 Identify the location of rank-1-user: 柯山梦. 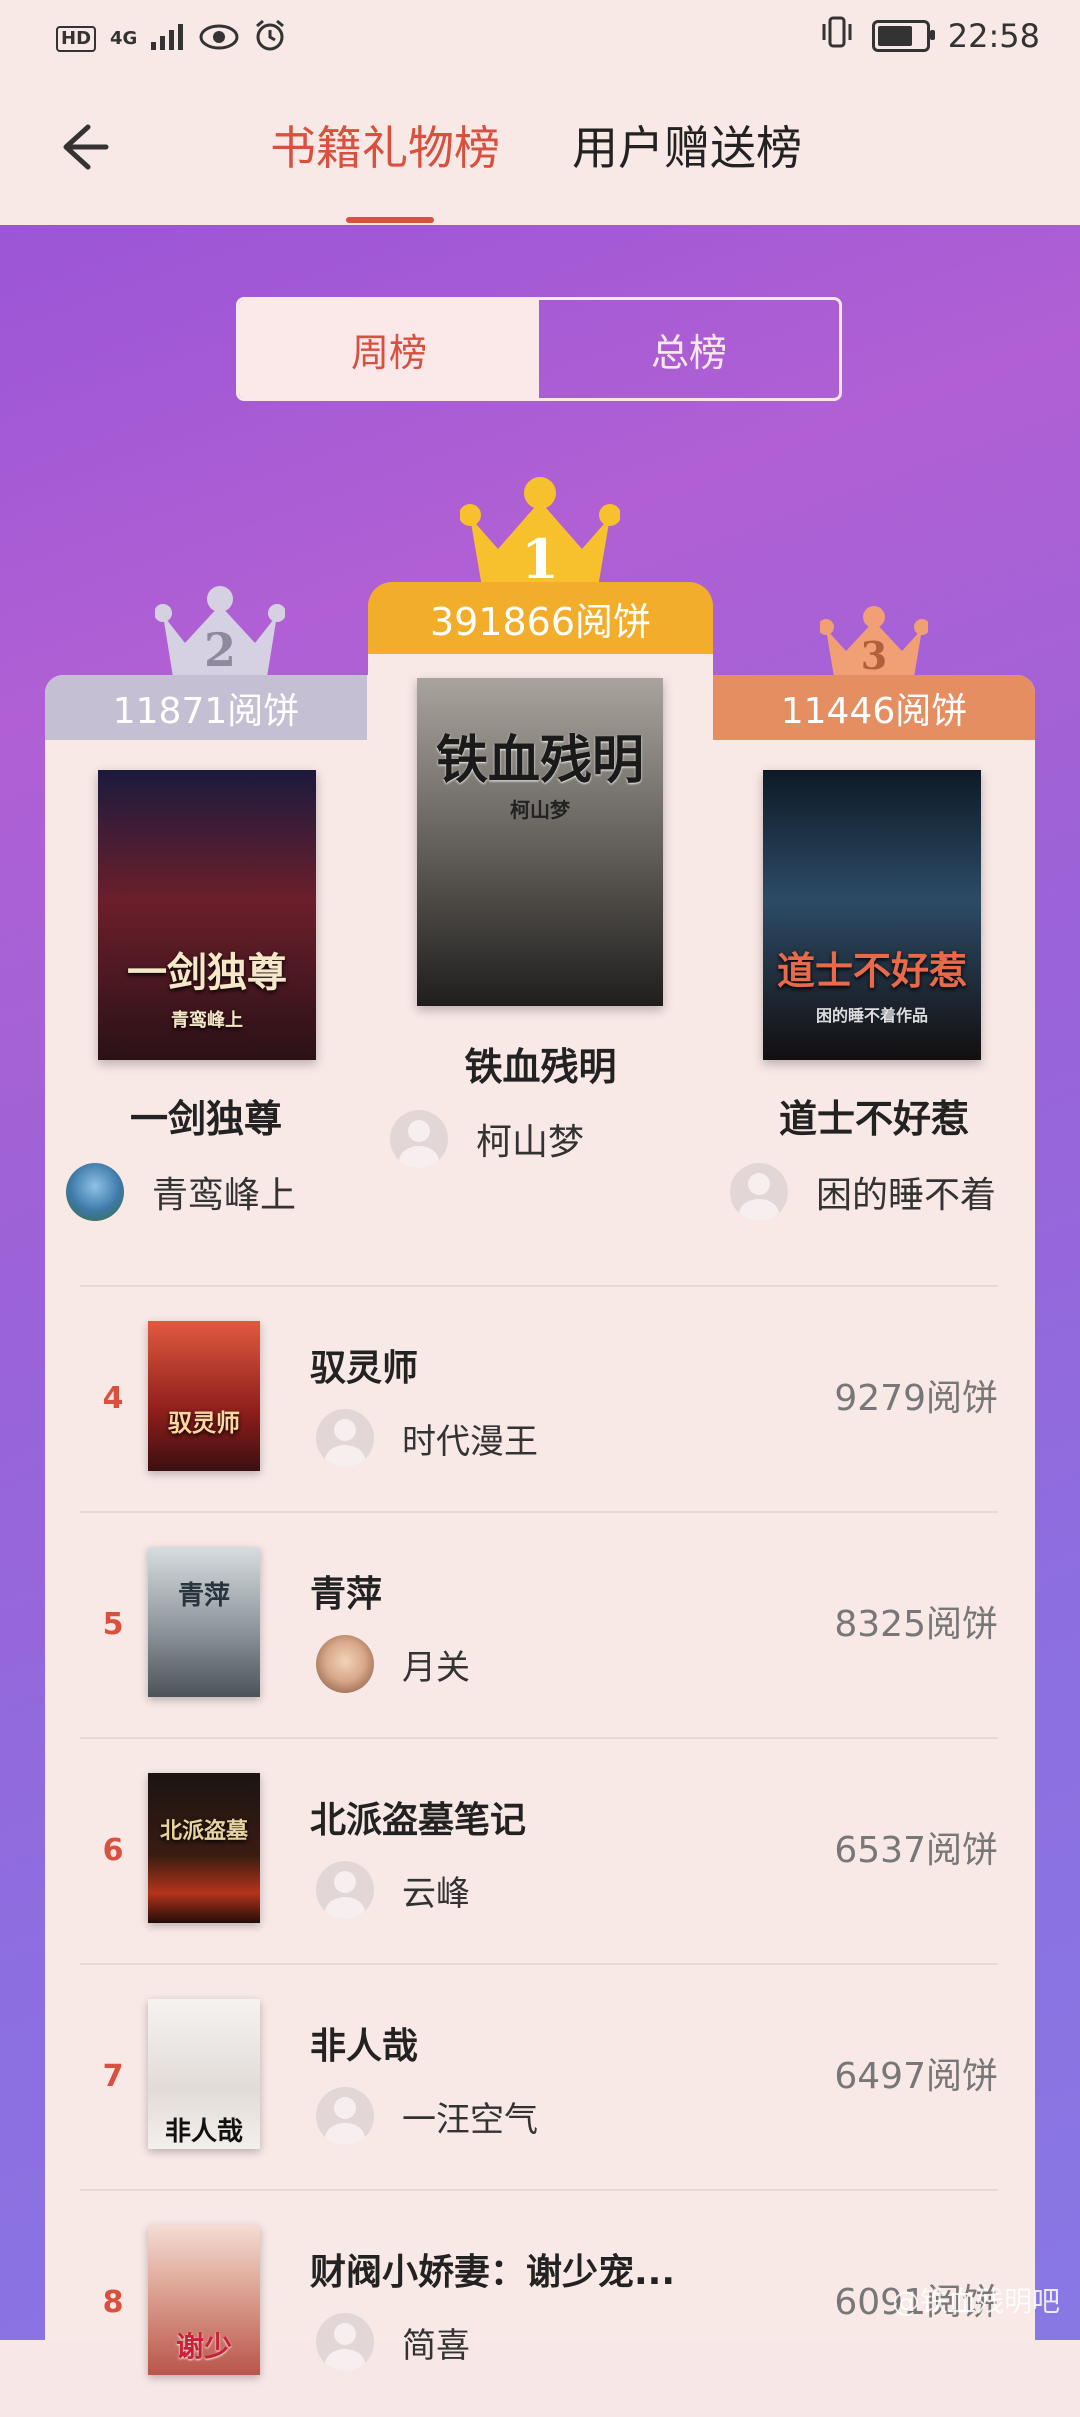
(487, 1139).